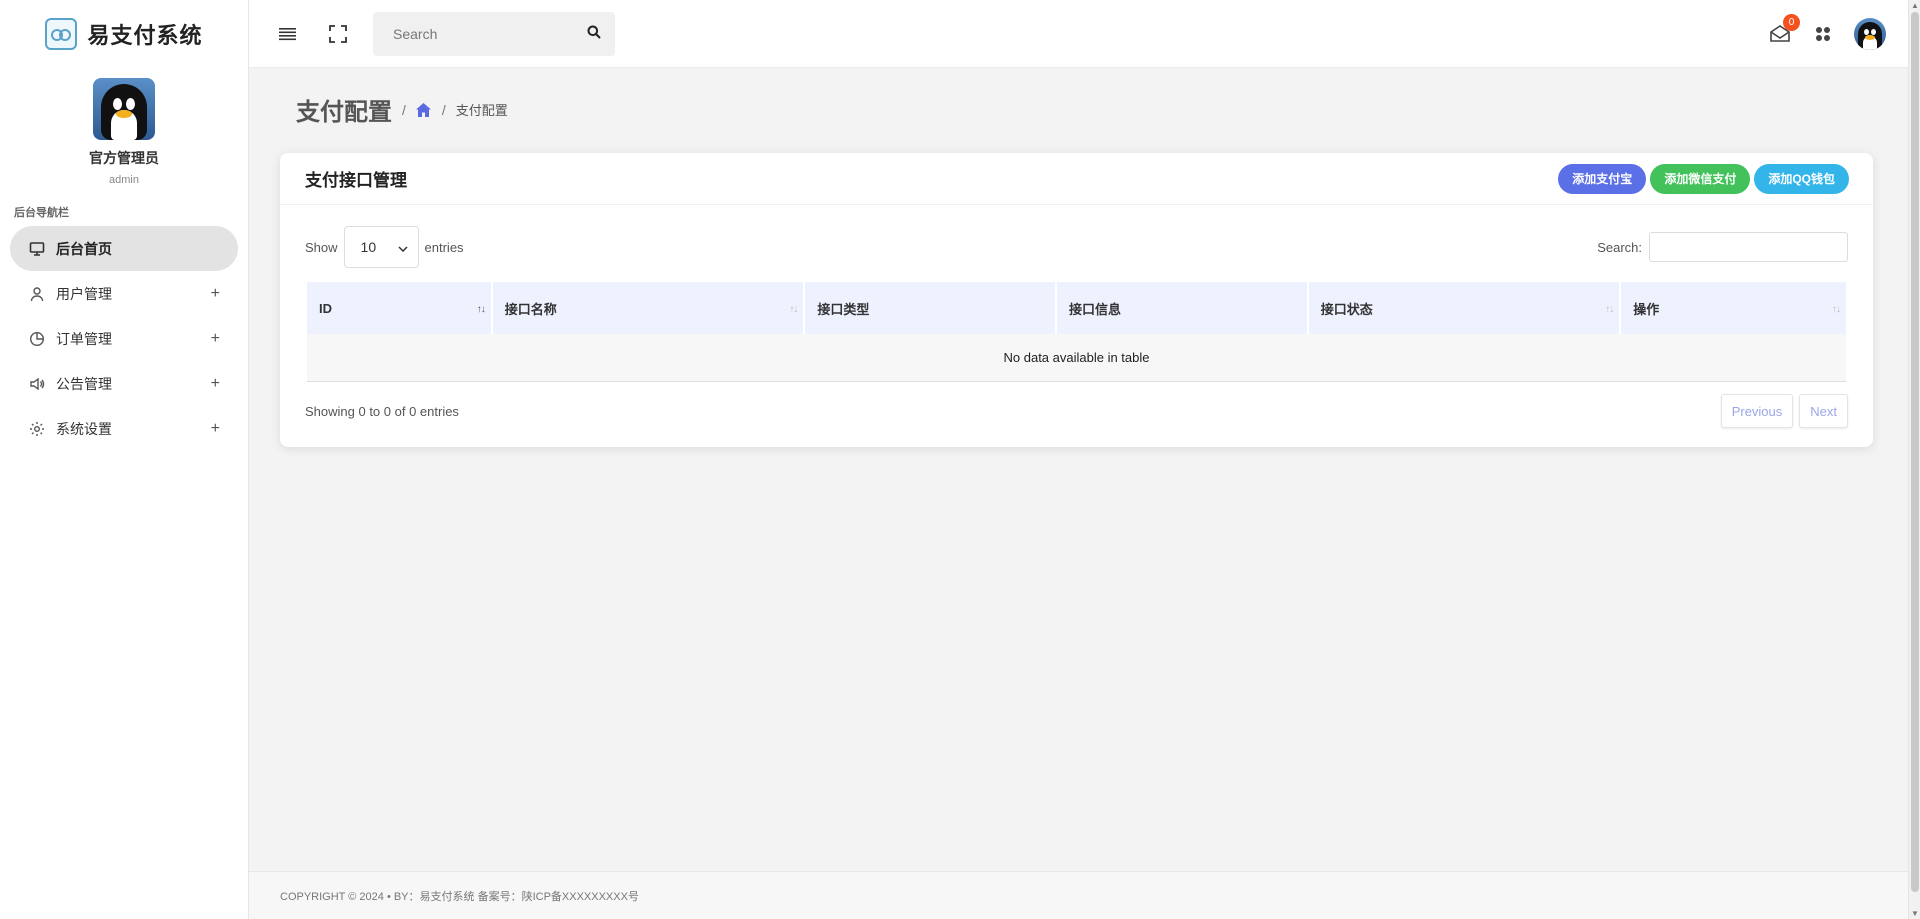  What do you see at coordinates (1870, 33) in the screenshot?
I see `user-avatar` at bounding box center [1870, 33].